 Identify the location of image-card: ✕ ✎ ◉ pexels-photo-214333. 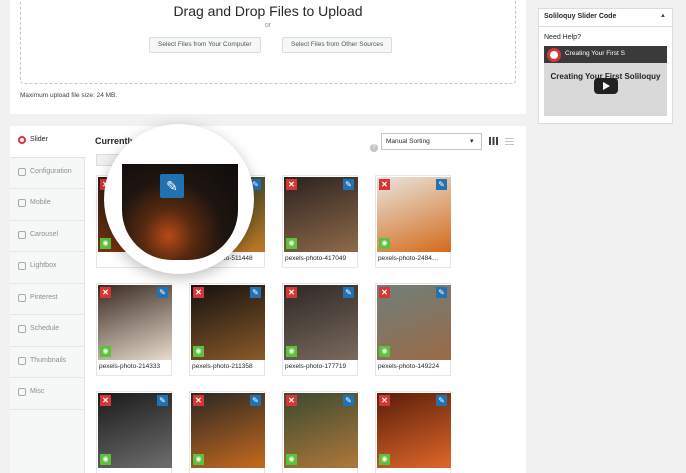
(134, 329).